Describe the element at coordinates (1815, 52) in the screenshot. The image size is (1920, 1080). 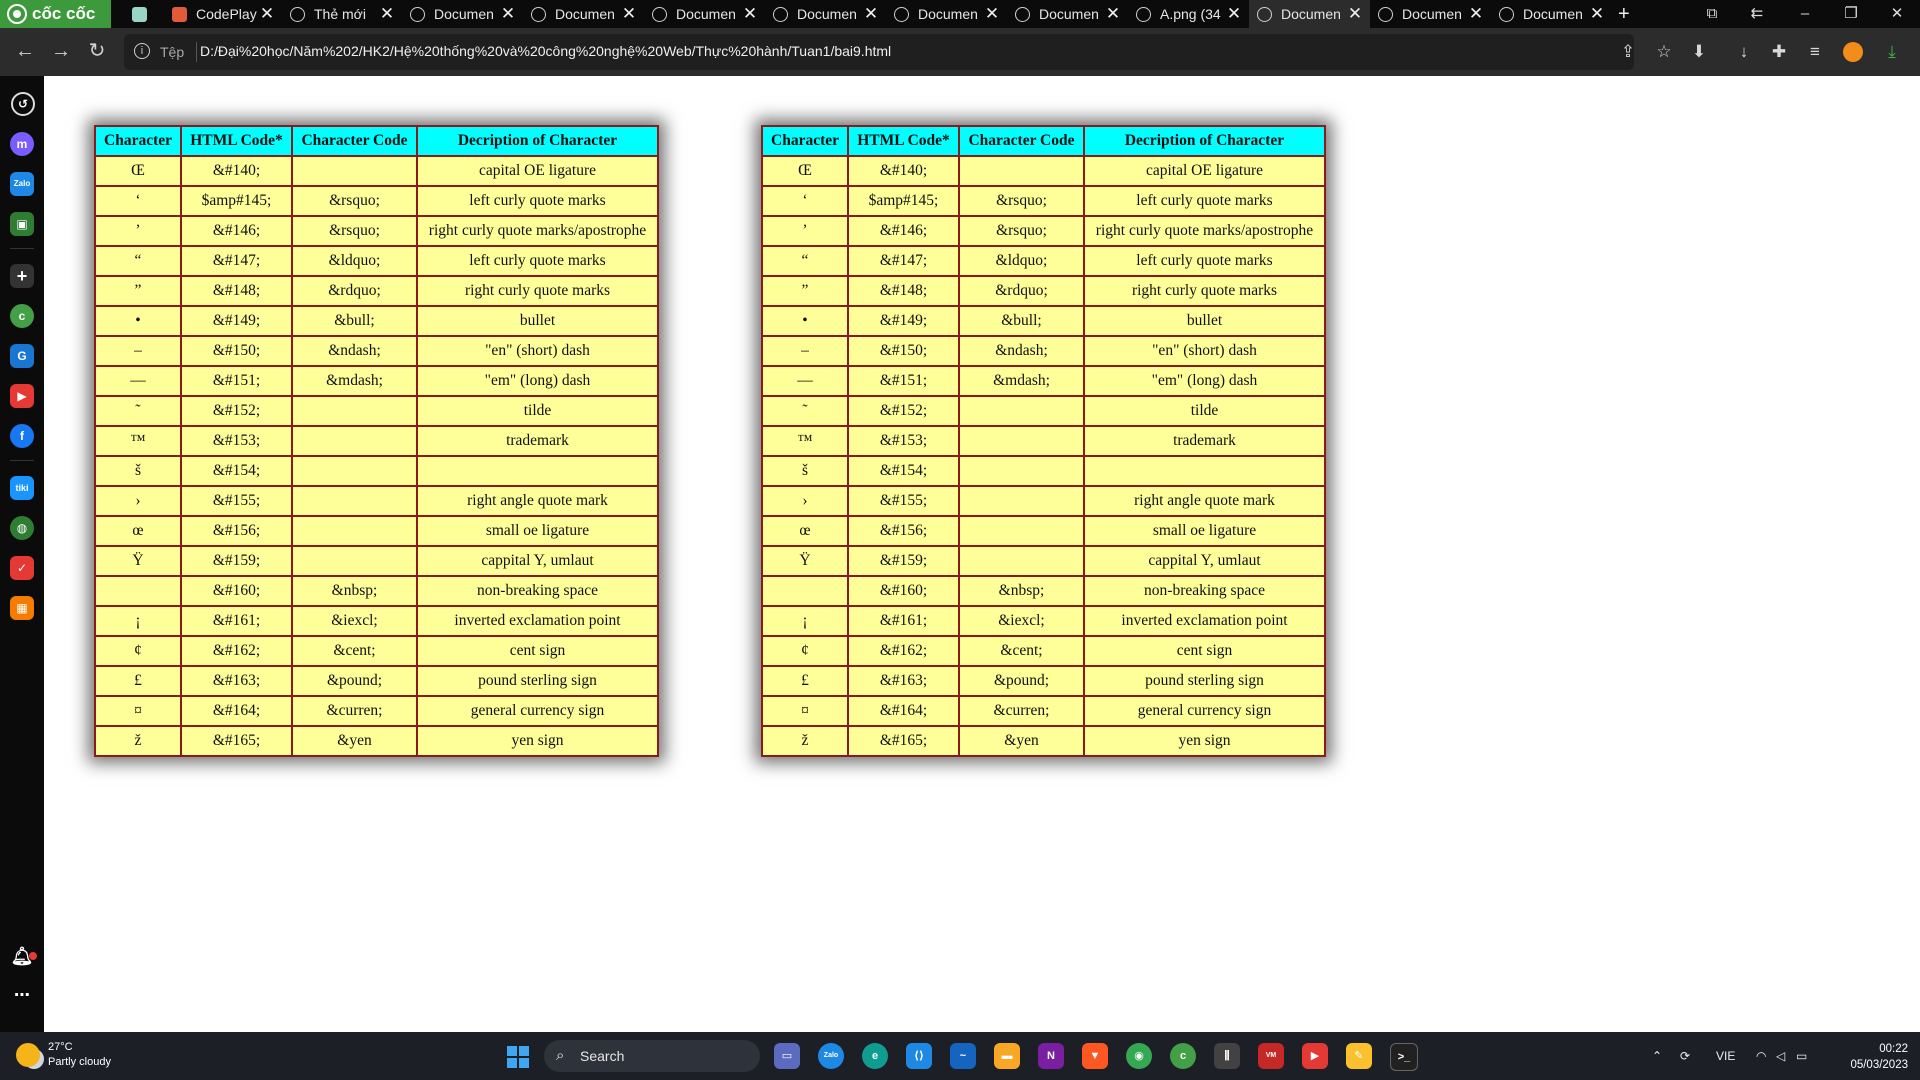
I see `reading-list-icon: ≡` at that location.